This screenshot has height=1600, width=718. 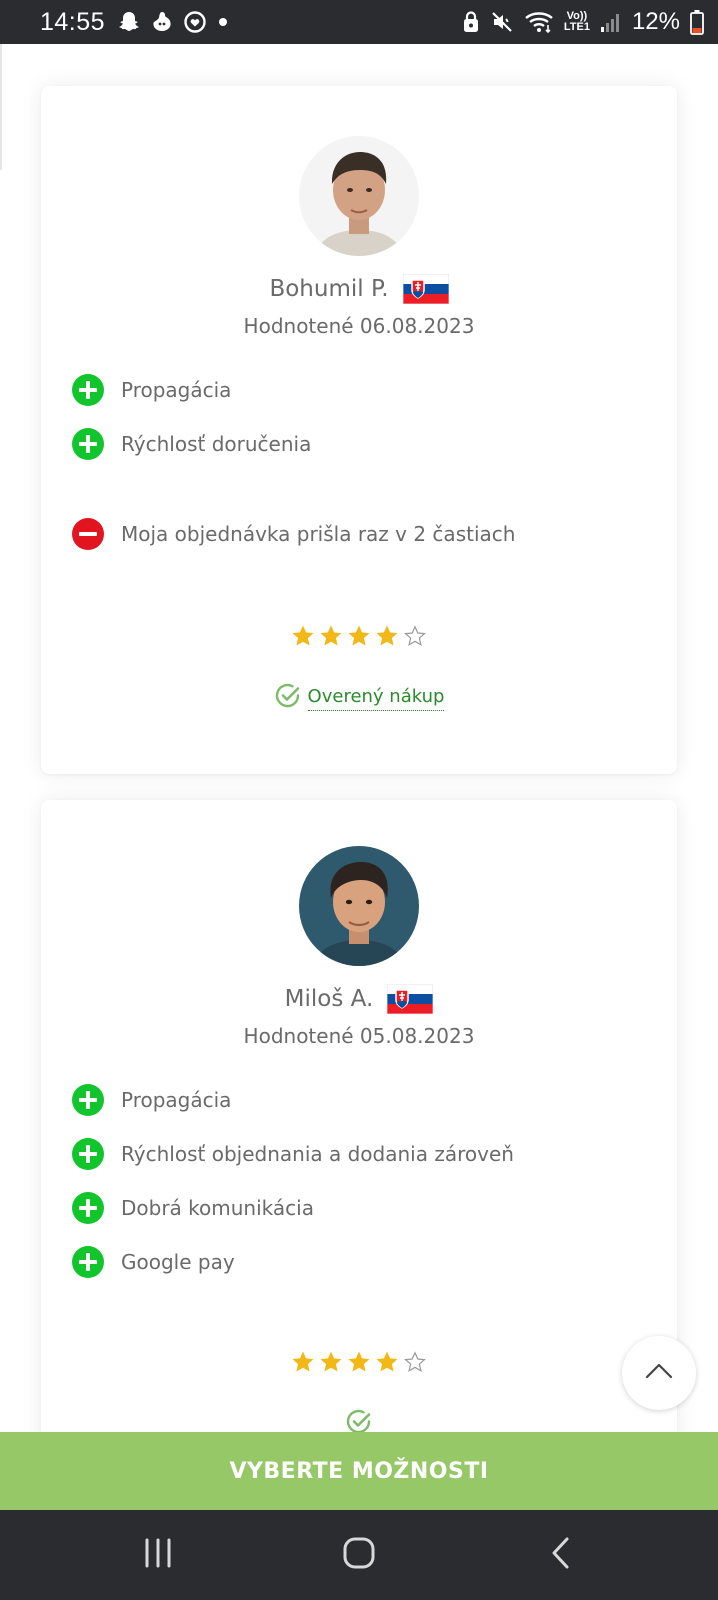 What do you see at coordinates (162, 22) in the screenshot?
I see `ghost-icon` at bounding box center [162, 22].